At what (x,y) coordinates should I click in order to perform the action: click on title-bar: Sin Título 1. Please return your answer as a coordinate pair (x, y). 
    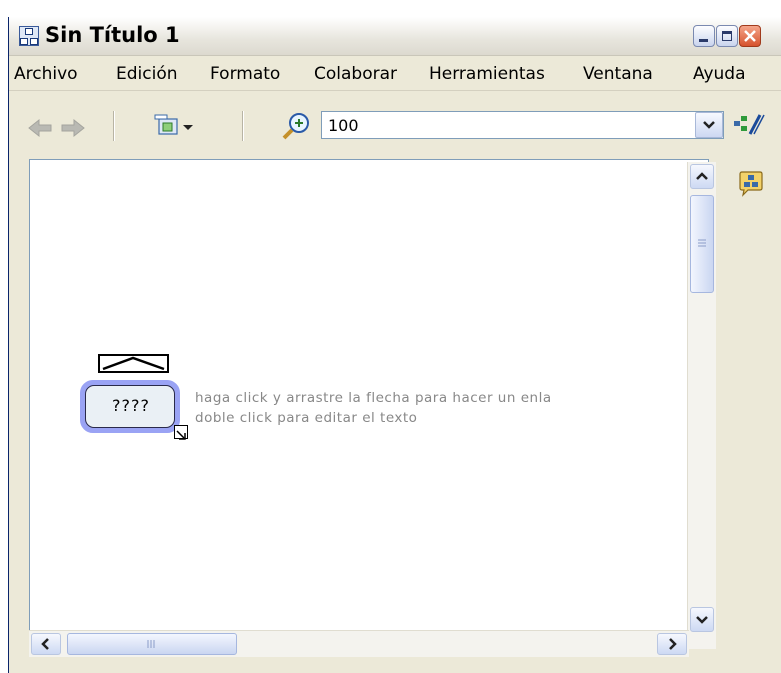
    Looking at the image, I should click on (395, 36).